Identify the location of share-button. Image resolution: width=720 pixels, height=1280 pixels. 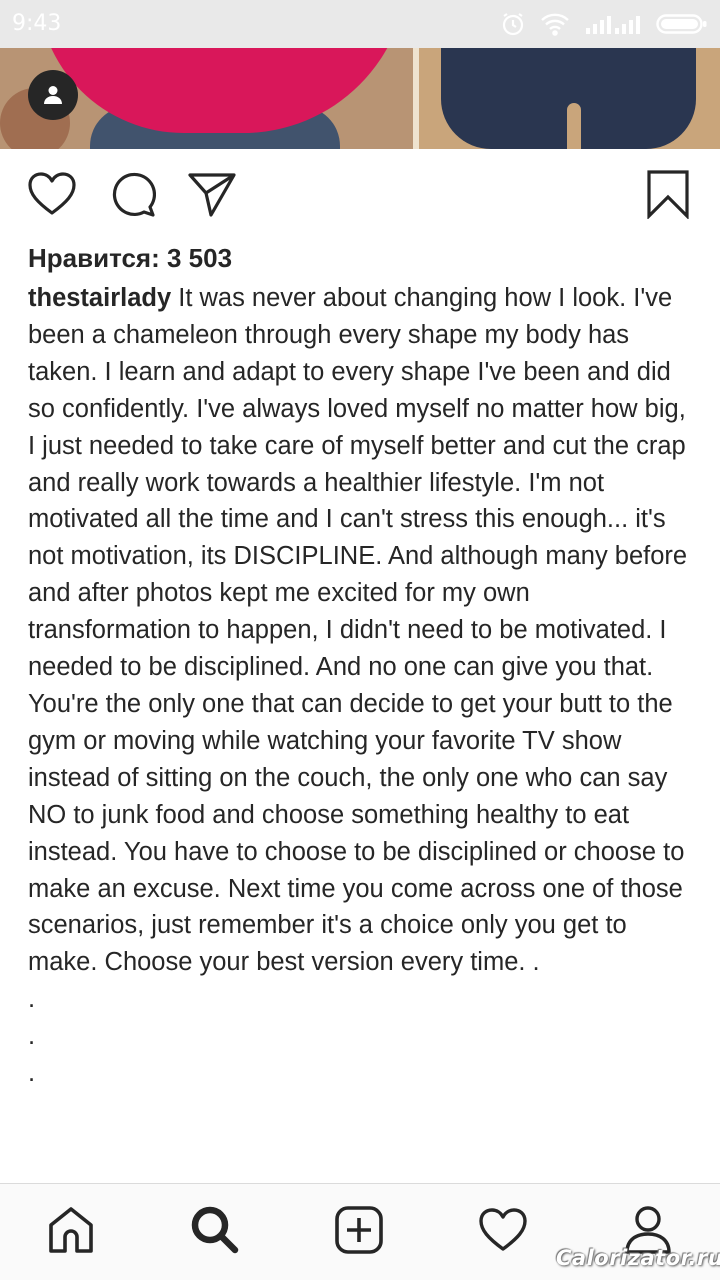
(212, 196).